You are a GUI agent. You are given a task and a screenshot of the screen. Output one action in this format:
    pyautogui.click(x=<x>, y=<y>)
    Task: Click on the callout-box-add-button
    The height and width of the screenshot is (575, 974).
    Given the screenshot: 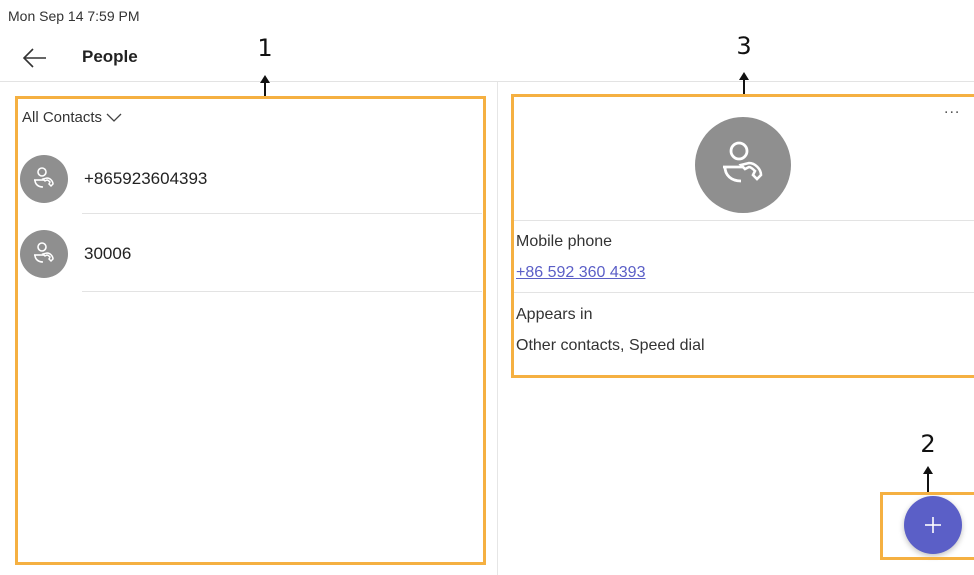 What is the action you would take?
    pyautogui.click(x=927, y=526)
    